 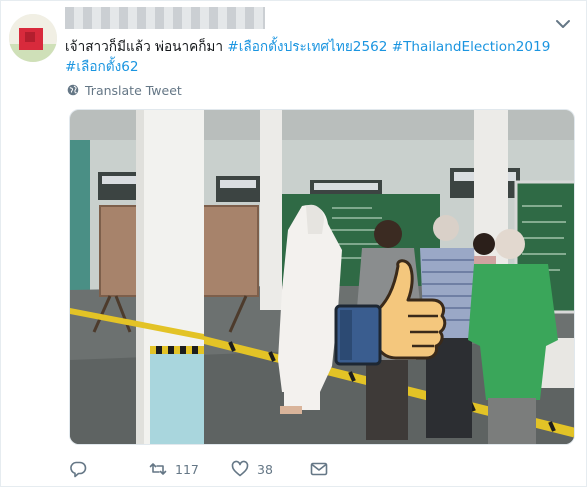 I want to click on like-count: 38, so click(x=265, y=469).